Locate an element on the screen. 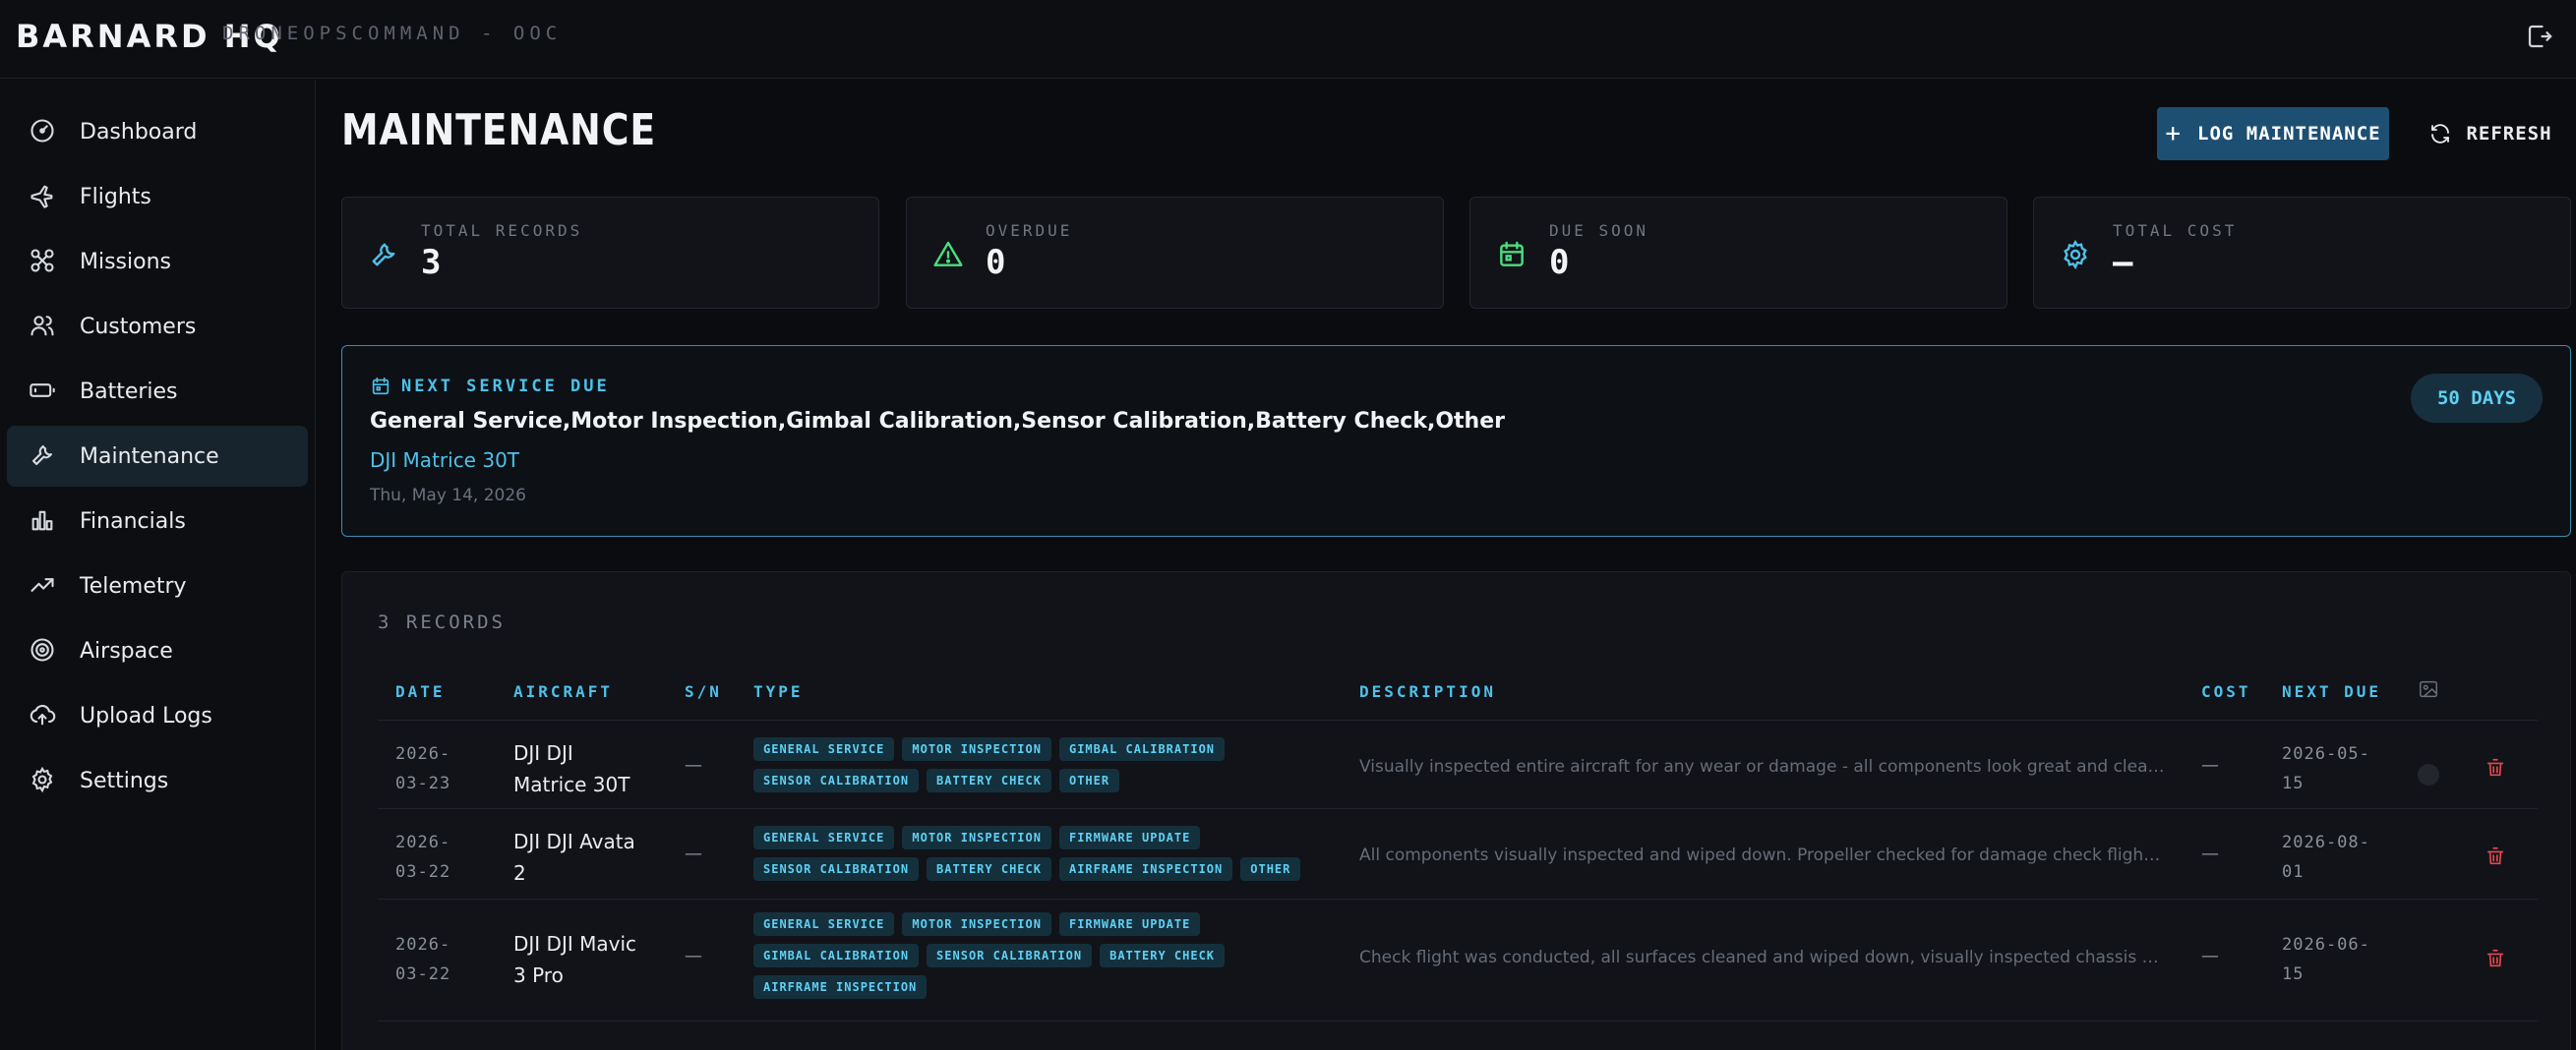 The height and width of the screenshot is (1050, 2576). next-service-heading-label: NEXT SERVICE DUE is located at coordinates (506, 386).